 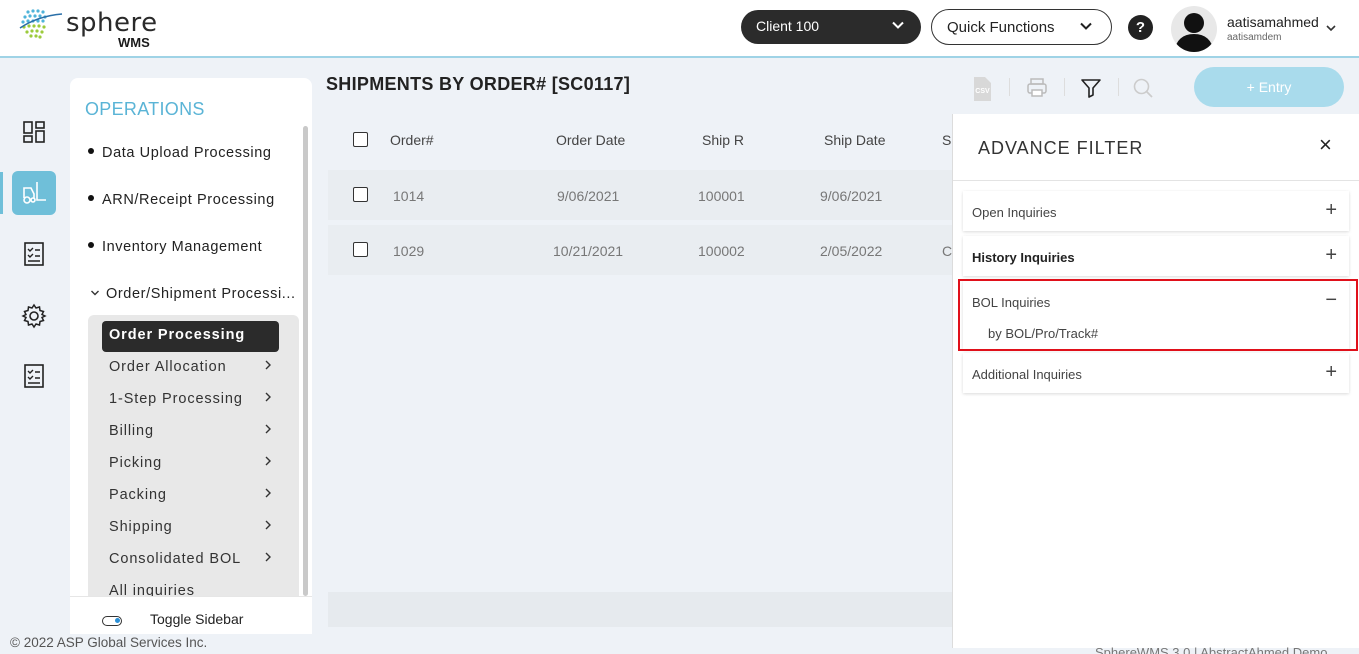 What do you see at coordinates (1023, 257) in the screenshot?
I see `accordion-label: History Inquiries` at bounding box center [1023, 257].